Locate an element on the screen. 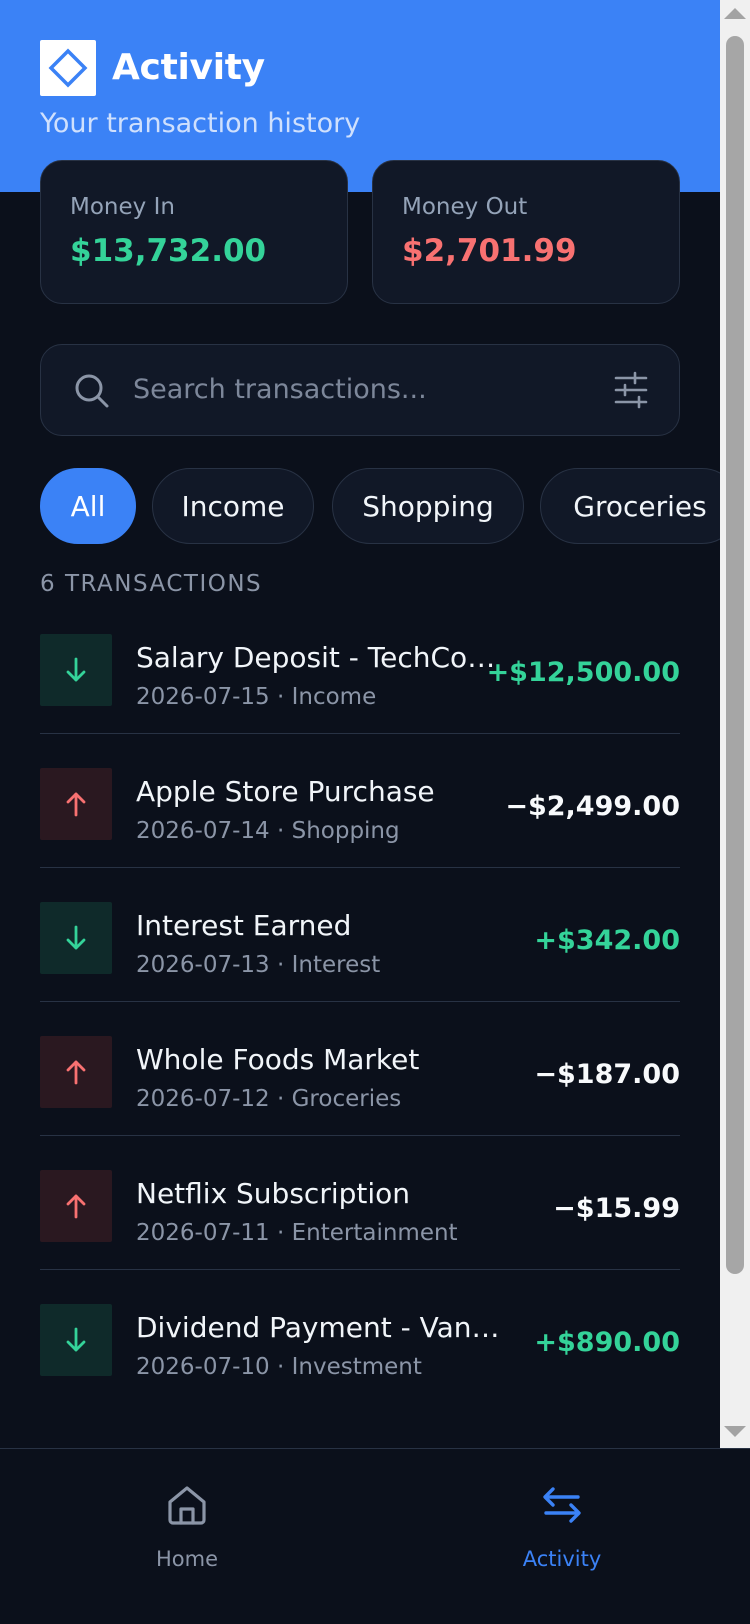 This screenshot has width=750, height=1624. money-out-label: Money Out is located at coordinates (465, 207).